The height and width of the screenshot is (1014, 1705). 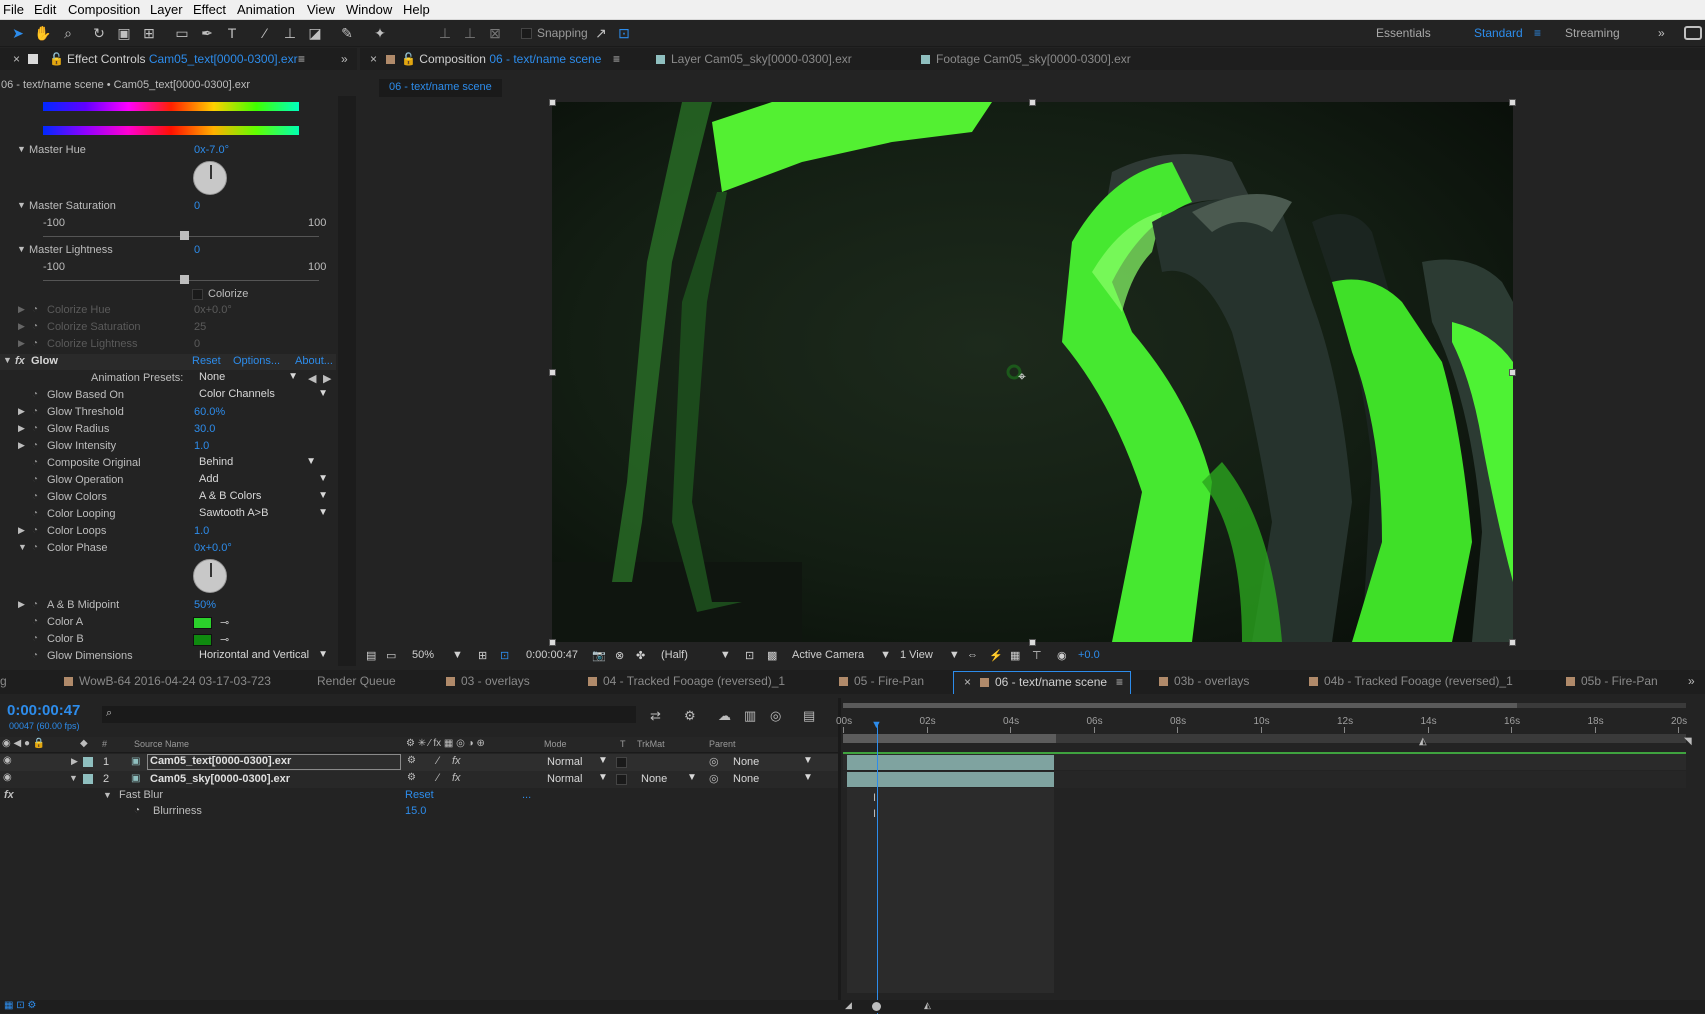 What do you see at coordinates (206, 361) in the screenshot?
I see `glow-reset-link: Reset` at bounding box center [206, 361].